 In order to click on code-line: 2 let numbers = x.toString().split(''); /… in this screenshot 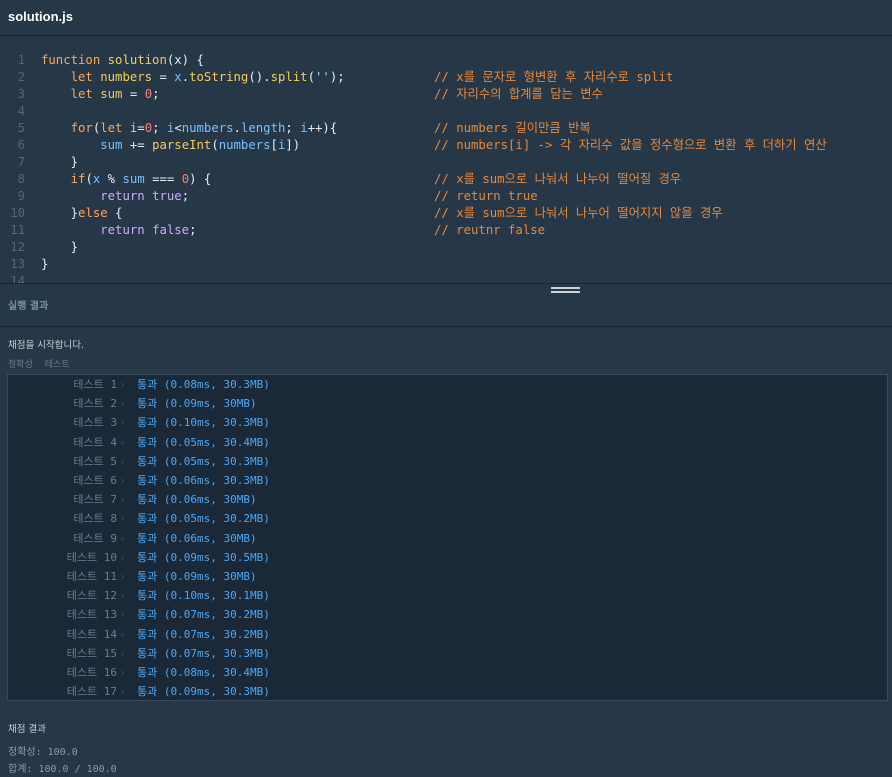, I will do `click(446, 77)`.